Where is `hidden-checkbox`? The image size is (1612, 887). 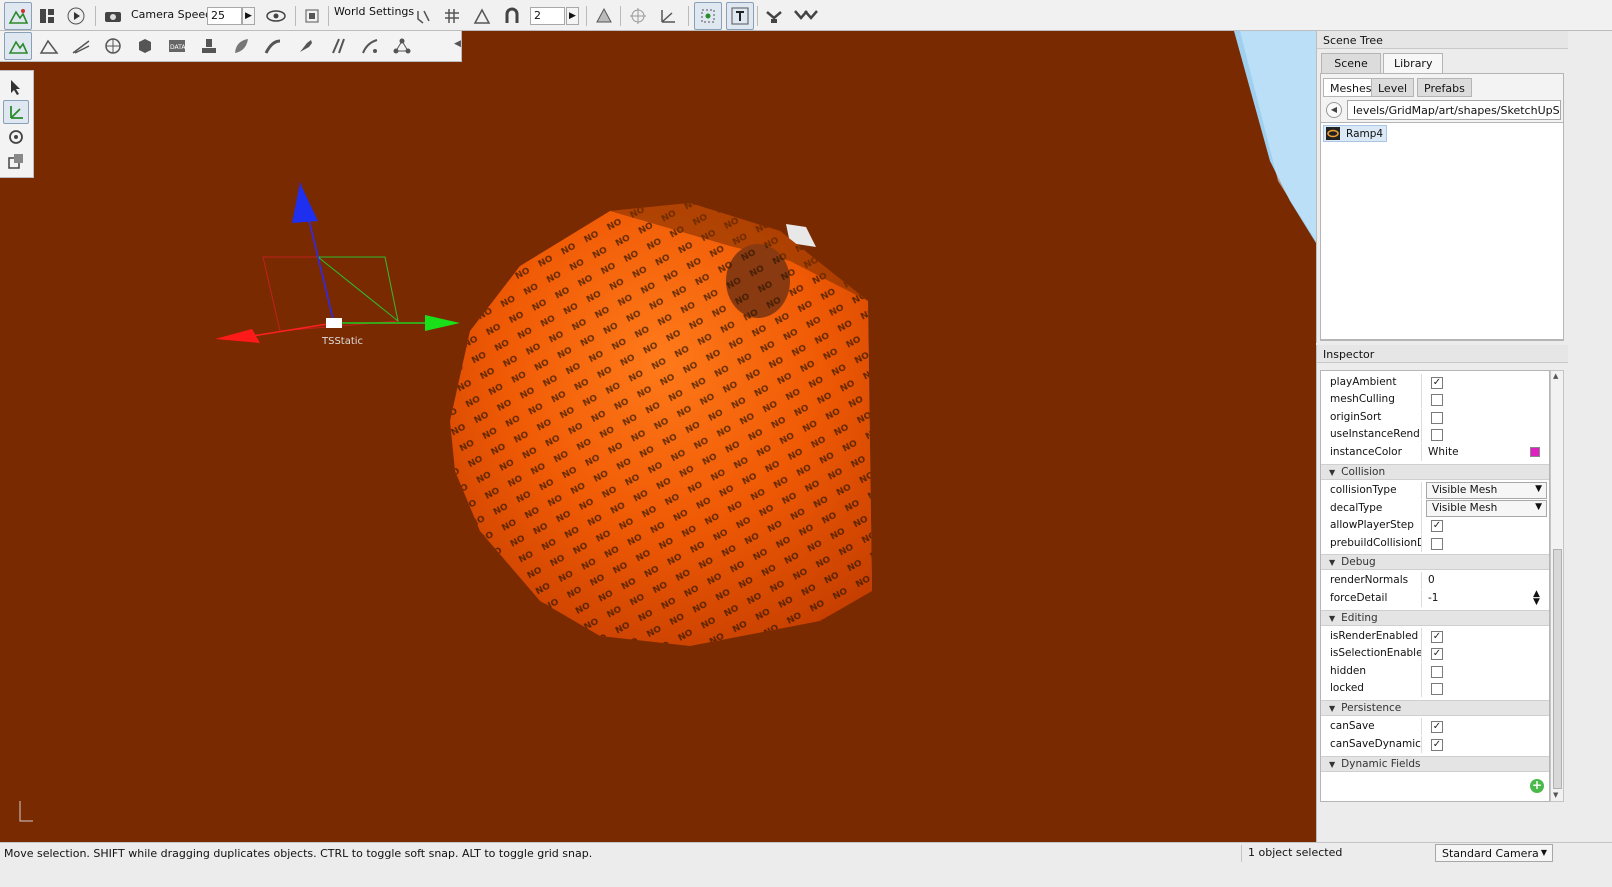 hidden-checkbox is located at coordinates (1437, 672).